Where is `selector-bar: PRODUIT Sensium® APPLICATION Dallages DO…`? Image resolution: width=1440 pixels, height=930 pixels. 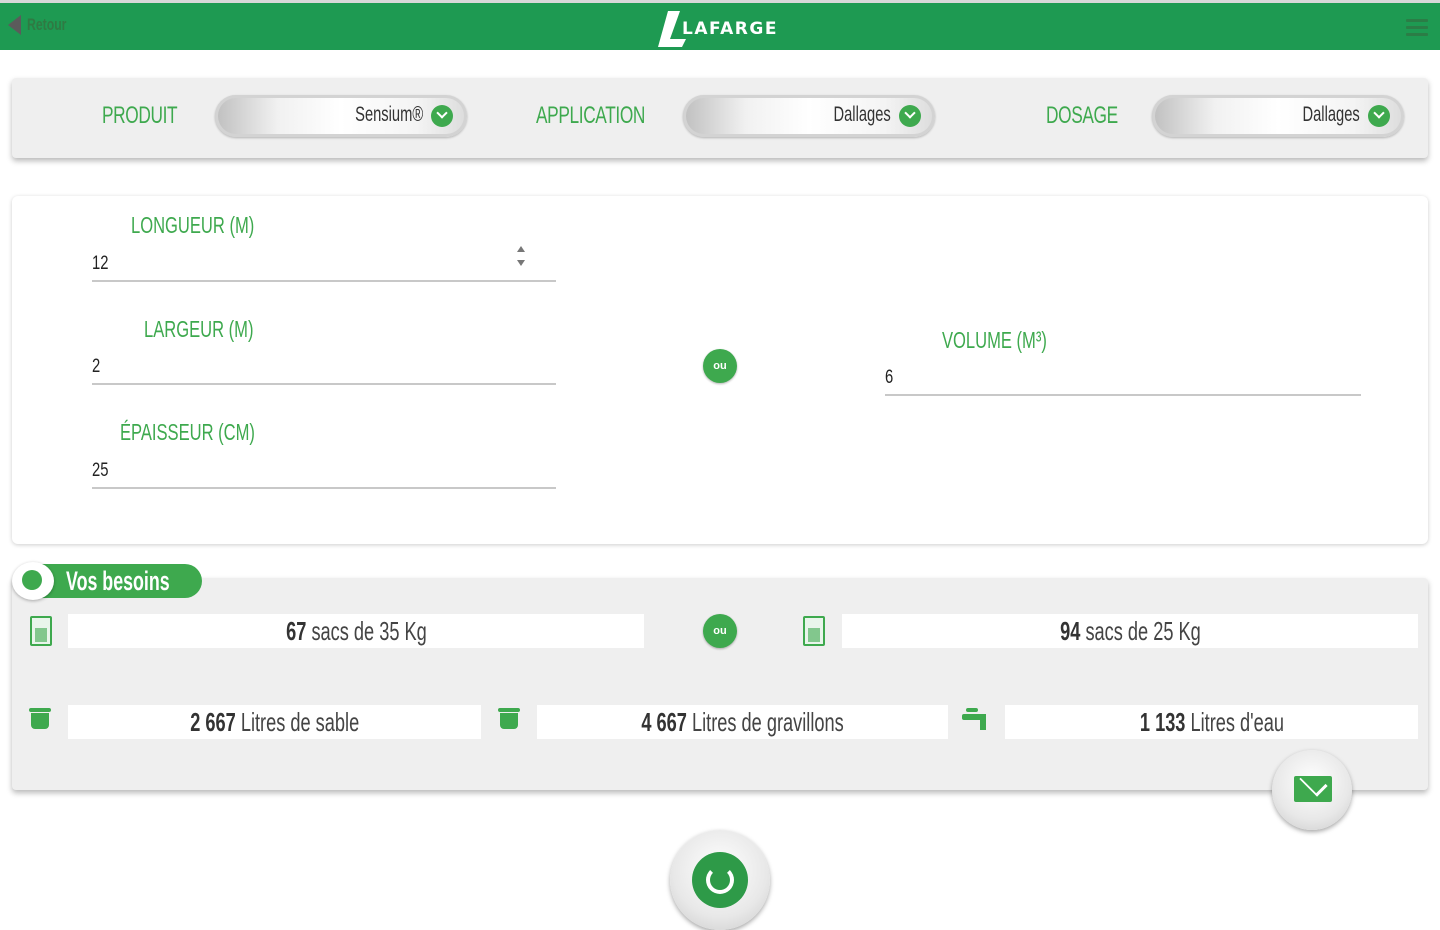 selector-bar: PRODUIT Sensium® APPLICATION Dallages DO… is located at coordinates (720, 118).